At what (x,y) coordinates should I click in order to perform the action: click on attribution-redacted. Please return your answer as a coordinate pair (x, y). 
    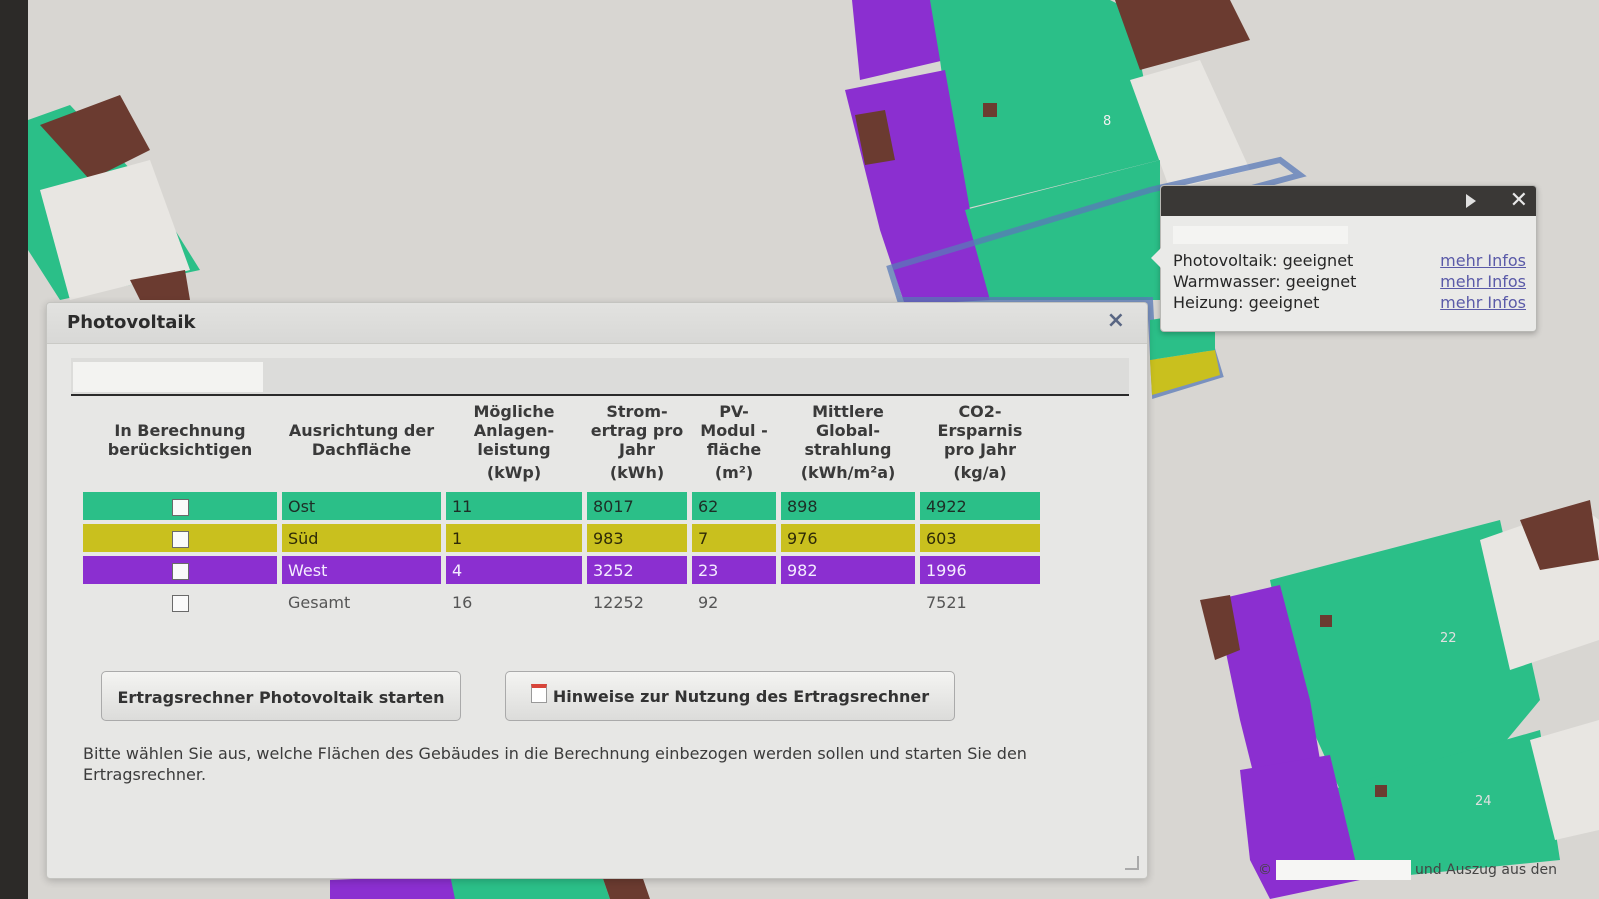
    Looking at the image, I should click on (1343, 870).